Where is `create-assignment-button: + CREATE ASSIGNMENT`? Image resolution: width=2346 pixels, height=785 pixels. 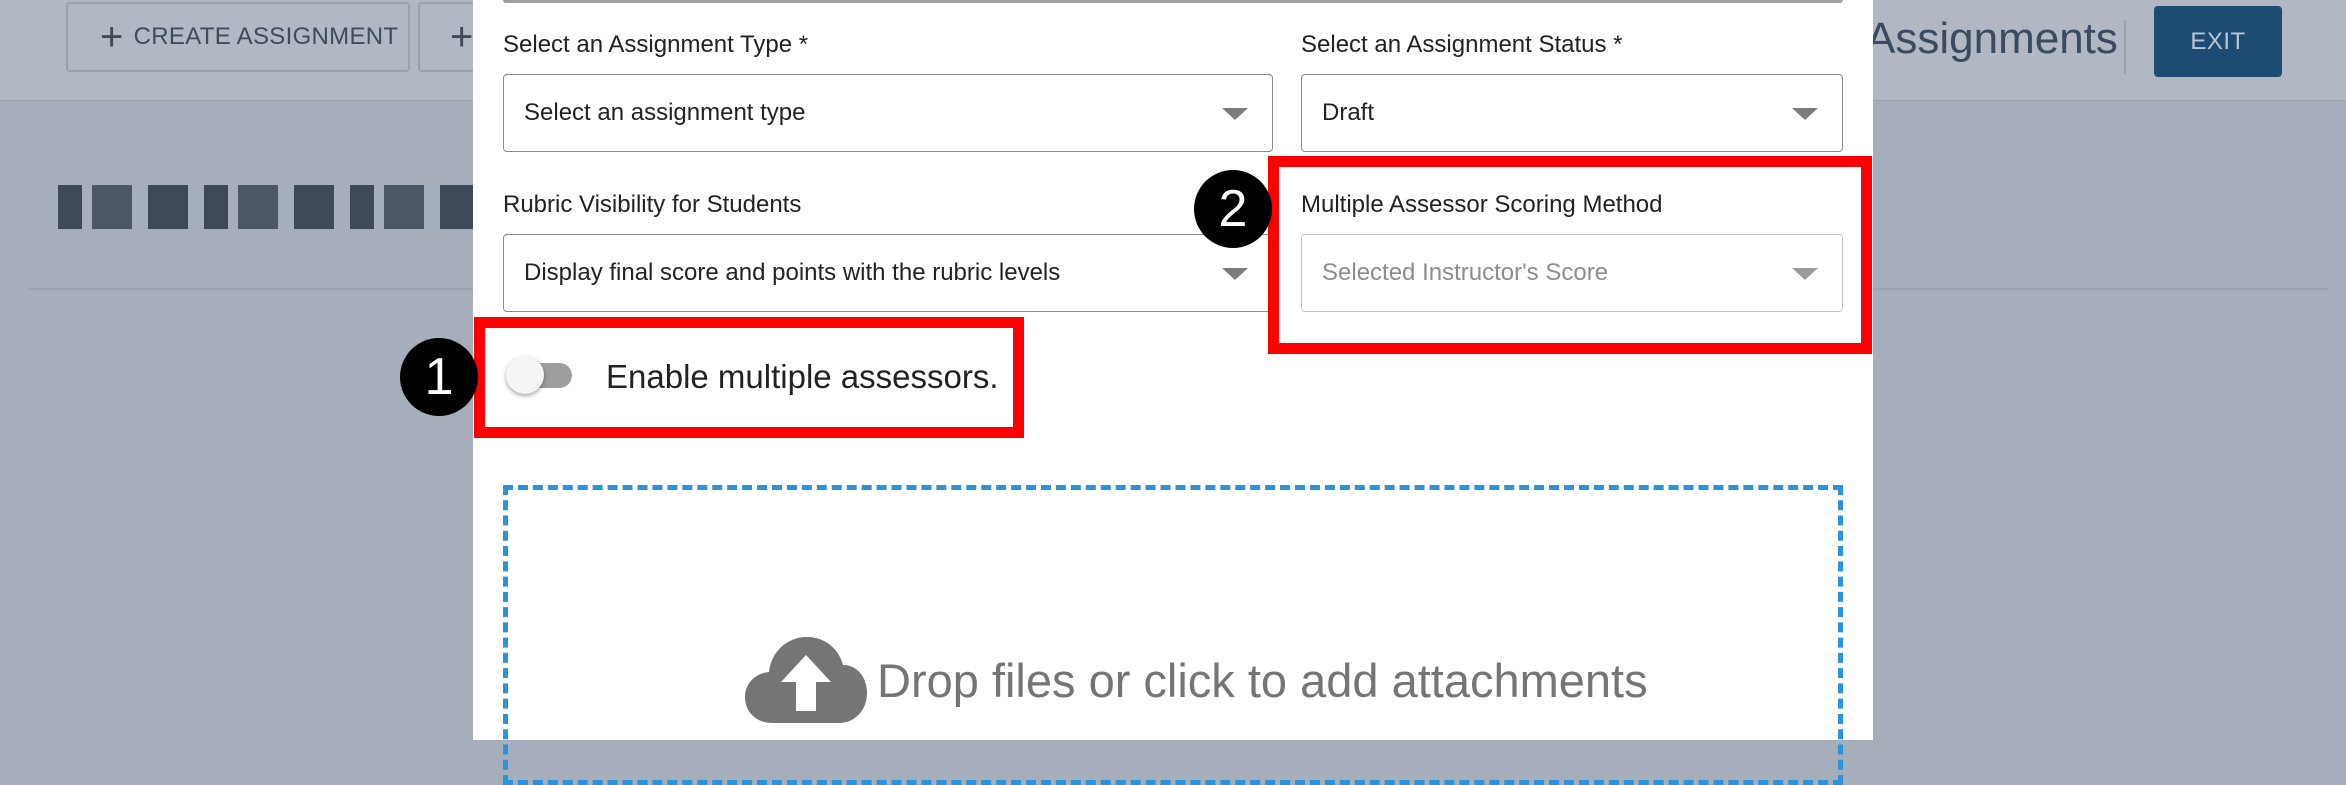
create-assignment-button: + CREATE ASSIGNMENT is located at coordinates (238, 37).